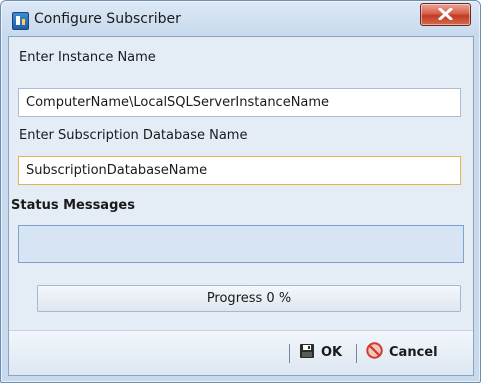 The width and height of the screenshot is (481, 383). What do you see at coordinates (374, 352) in the screenshot?
I see `cancel-no-icon` at bounding box center [374, 352].